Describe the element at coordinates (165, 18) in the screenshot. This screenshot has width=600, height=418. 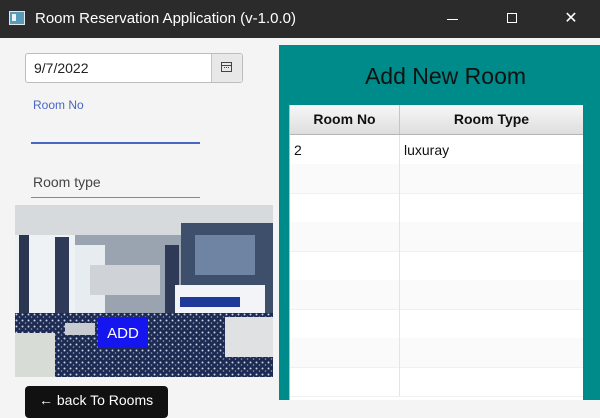
I see `window-title: Room Reservation Application (v-1.0.0)` at that location.